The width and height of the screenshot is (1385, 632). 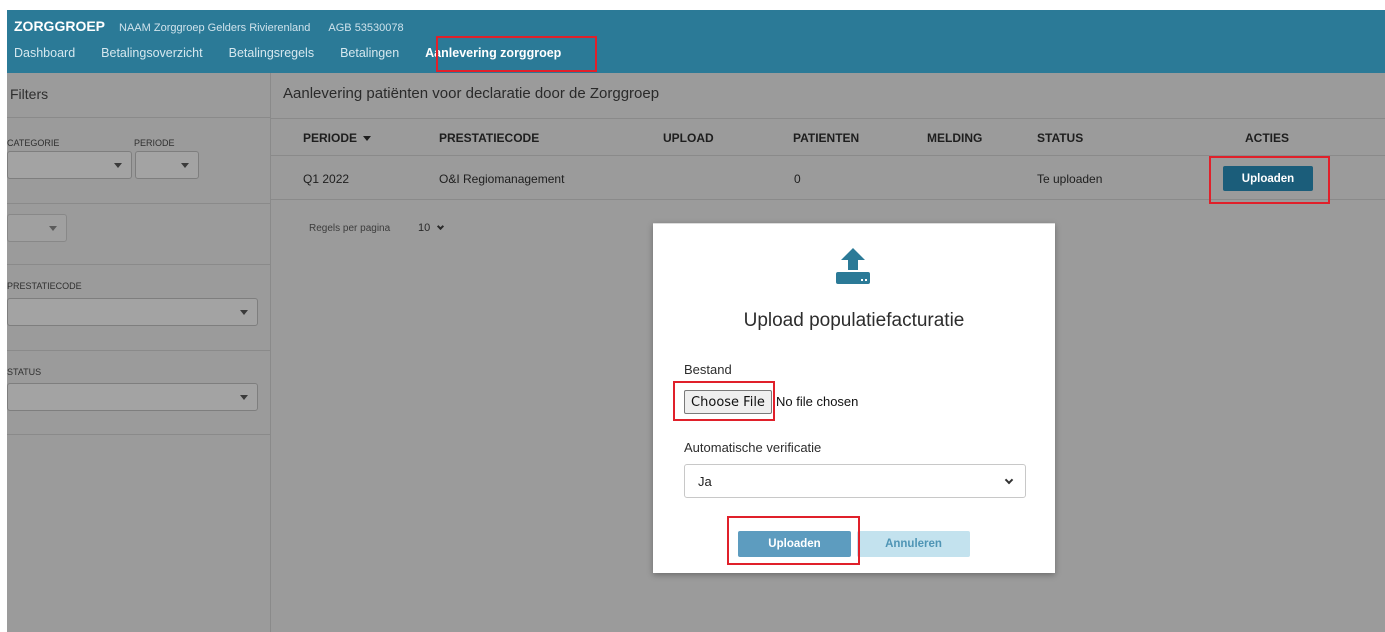 I want to click on rows-per-page-select: 10, so click(x=431, y=228).